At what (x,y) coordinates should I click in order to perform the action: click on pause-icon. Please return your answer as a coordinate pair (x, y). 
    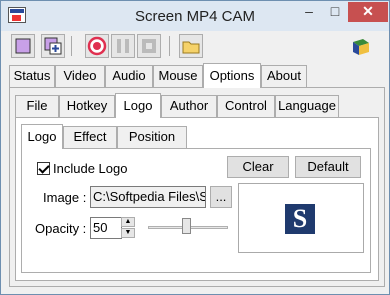
    Looking at the image, I should click on (123, 46).